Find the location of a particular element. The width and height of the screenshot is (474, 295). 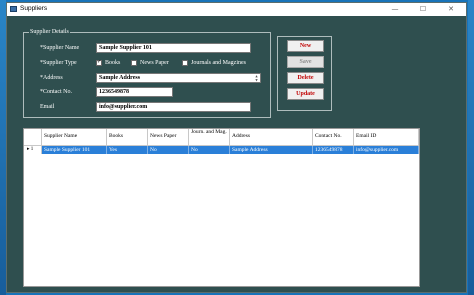

contact-input: 1236549878 is located at coordinates (134, 92).